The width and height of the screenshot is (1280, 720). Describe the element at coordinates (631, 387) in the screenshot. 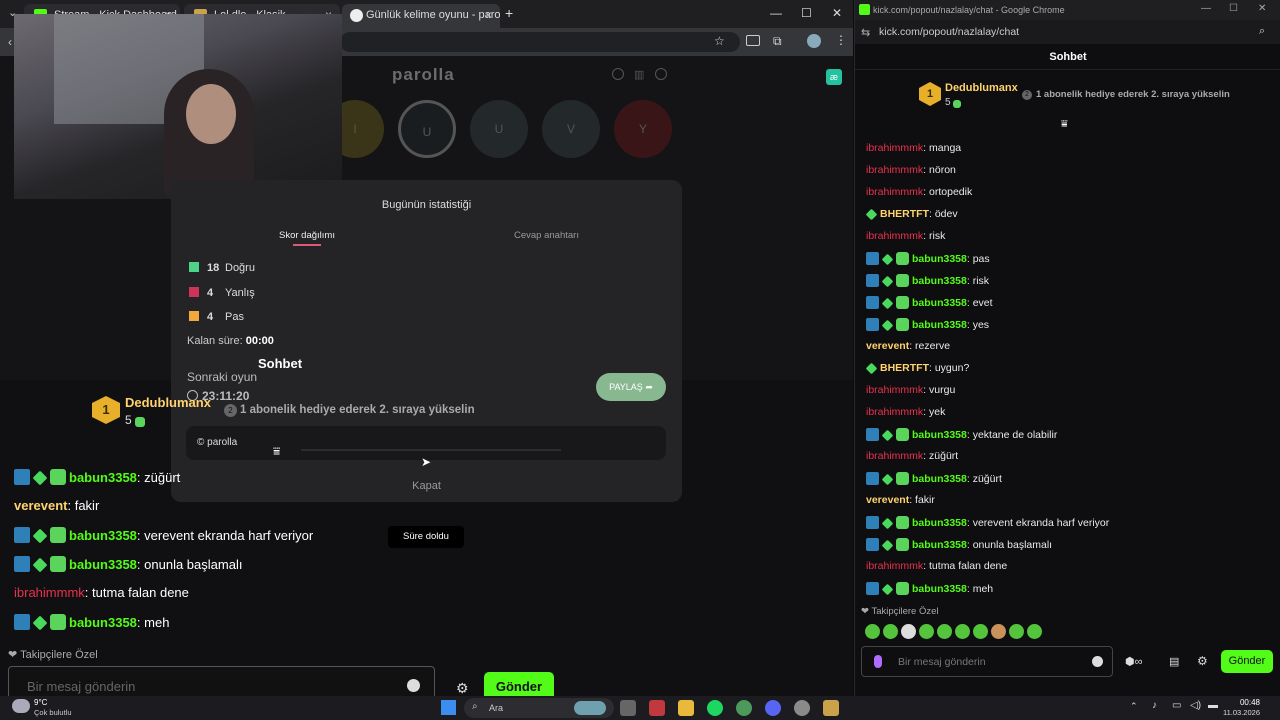

I see `share-button: PAYLAŞ ➦` at that location.